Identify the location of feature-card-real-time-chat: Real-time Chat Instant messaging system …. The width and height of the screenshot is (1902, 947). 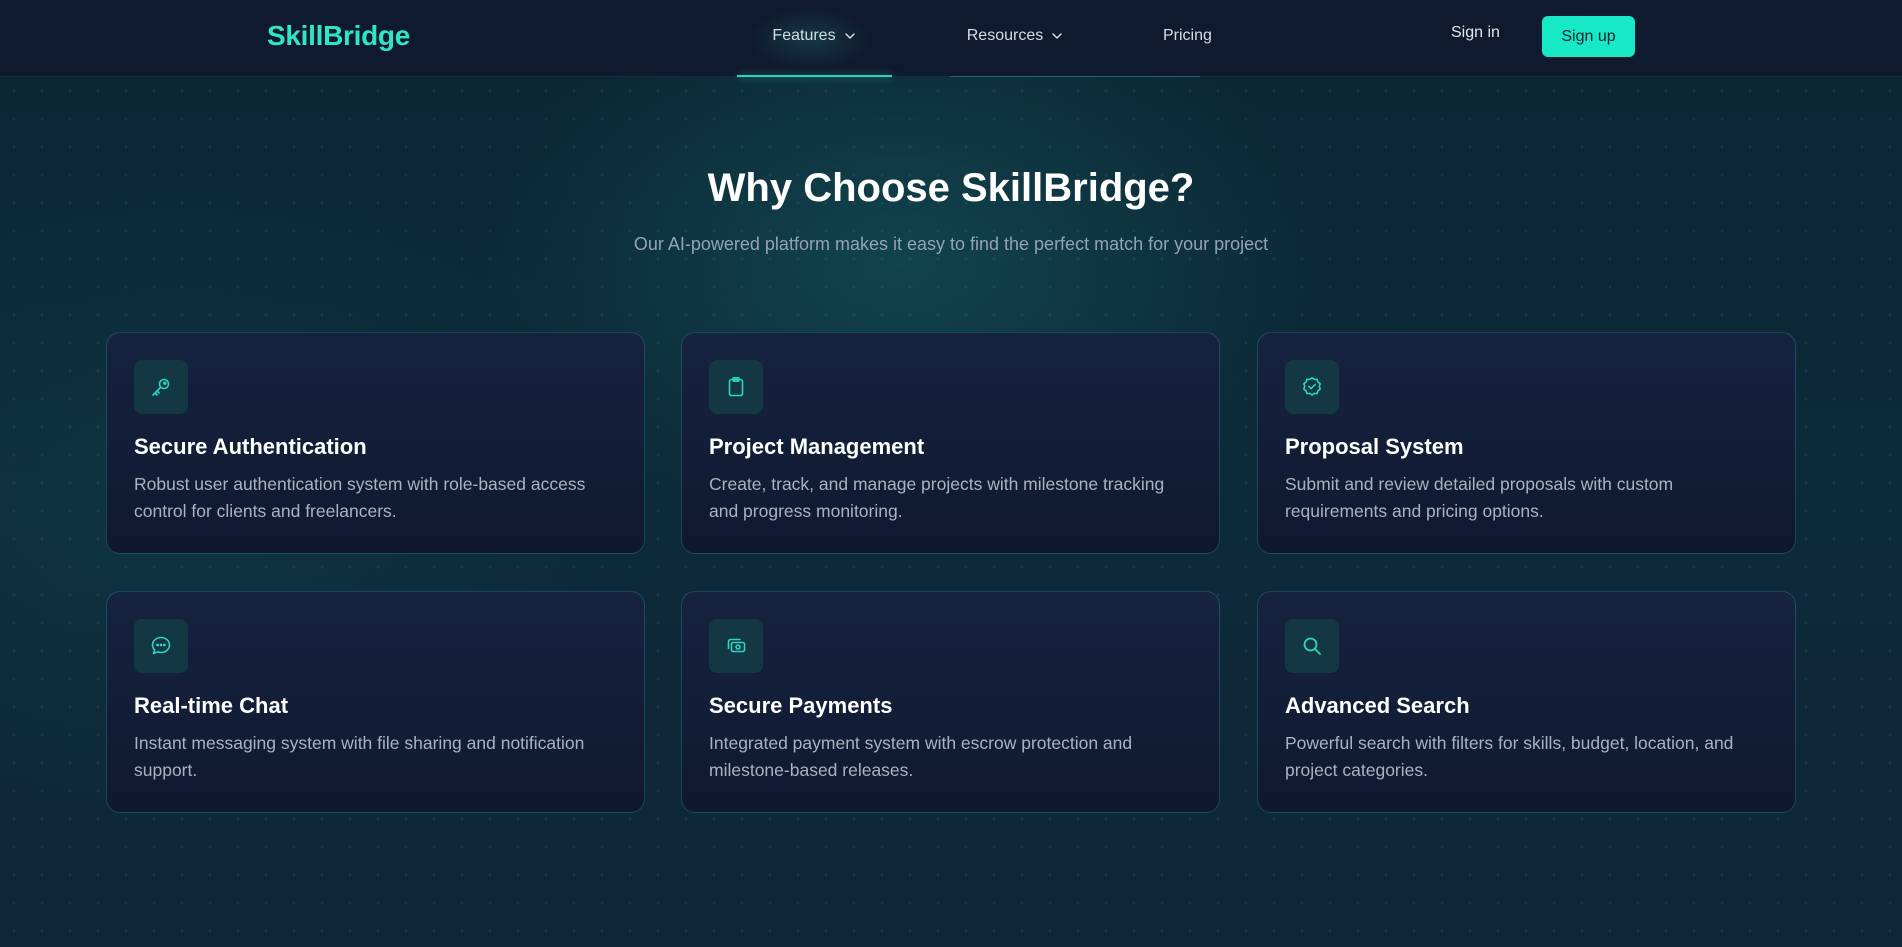
(375, 702).